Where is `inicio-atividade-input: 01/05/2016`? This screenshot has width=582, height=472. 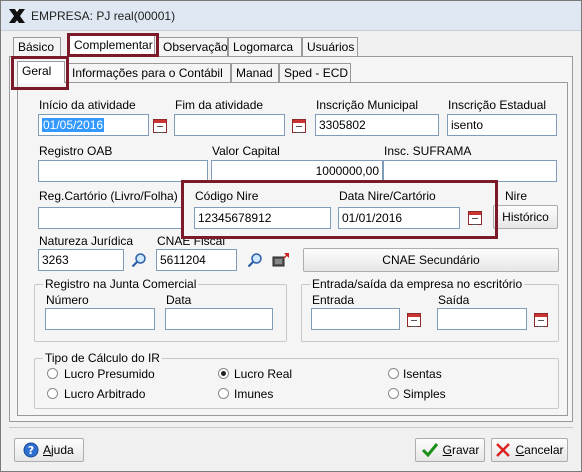 inicio-atividade-input: 01/05/2016 is located at coordinates (93, 125).